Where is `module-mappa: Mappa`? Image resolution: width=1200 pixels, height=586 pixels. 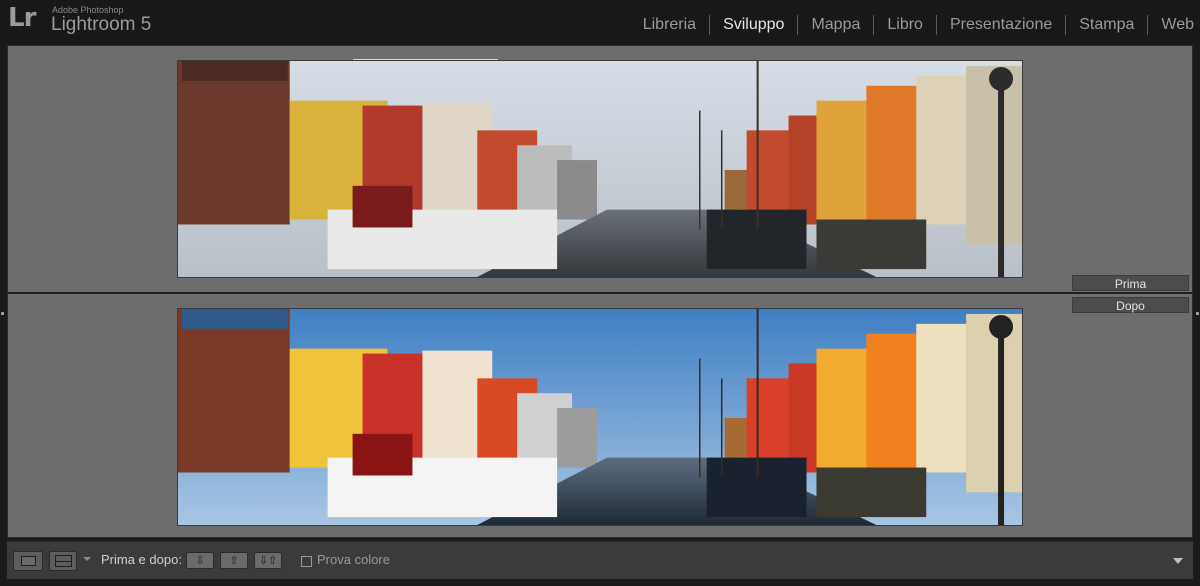
module-mappa: Mappa is located at coordinates (835, 25).